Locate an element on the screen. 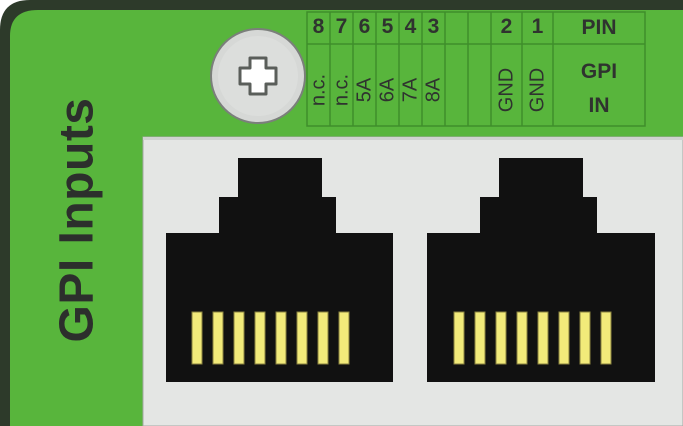  pin-number: 5 is located at coordinates (387, 26).